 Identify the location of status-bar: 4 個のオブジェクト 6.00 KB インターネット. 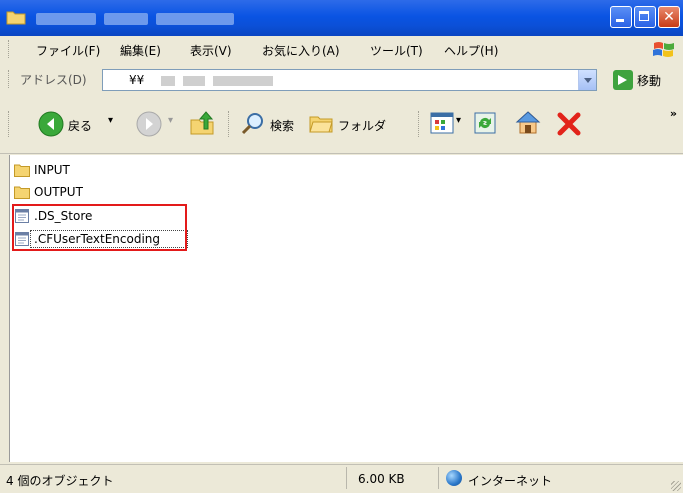
(341, 478).